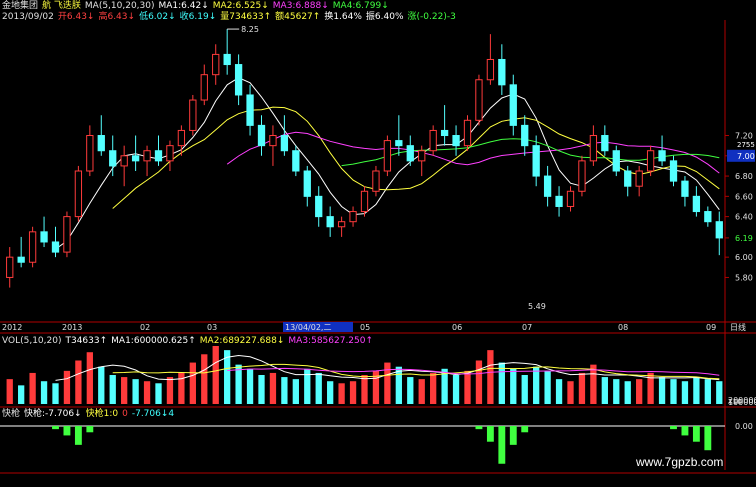 The height and width of the screenshot is (487, 756). What do you see at coordinates (12, 327) in the screenshot?
I see `x-axis-label: 2012` at bounding box center [12, 327].